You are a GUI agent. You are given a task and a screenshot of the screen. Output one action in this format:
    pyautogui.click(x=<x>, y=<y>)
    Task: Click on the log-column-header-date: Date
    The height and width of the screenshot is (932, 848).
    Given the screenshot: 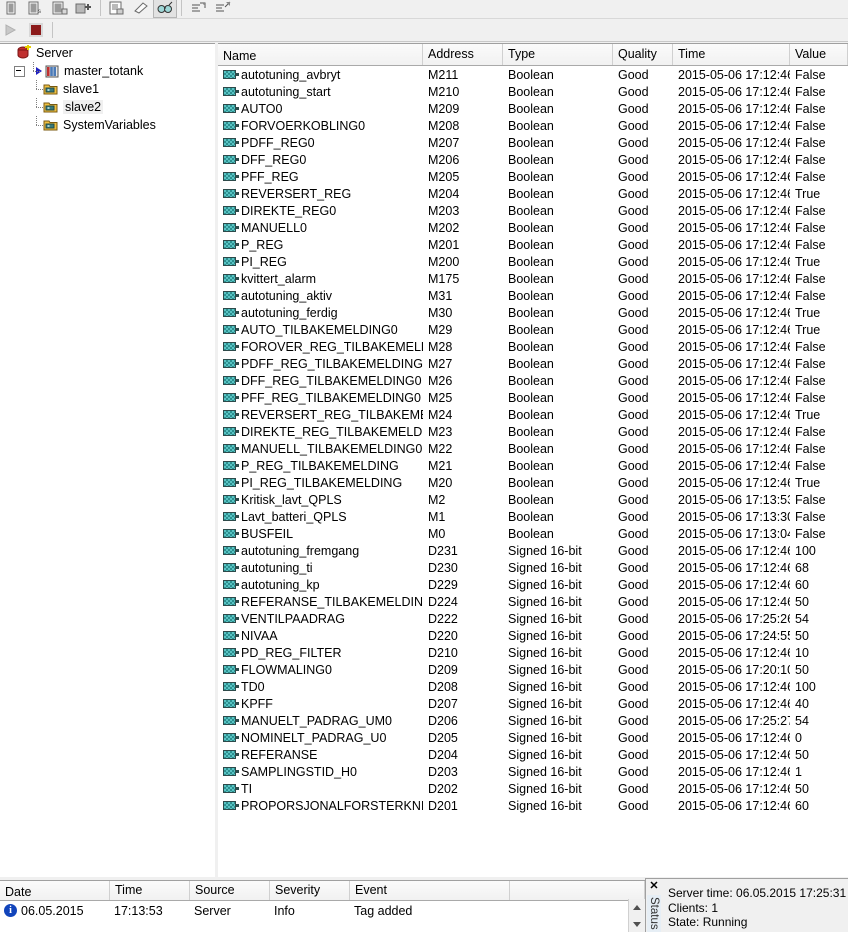 What is the action you would take?
    pyautogui.click(x=55, y=890)
    